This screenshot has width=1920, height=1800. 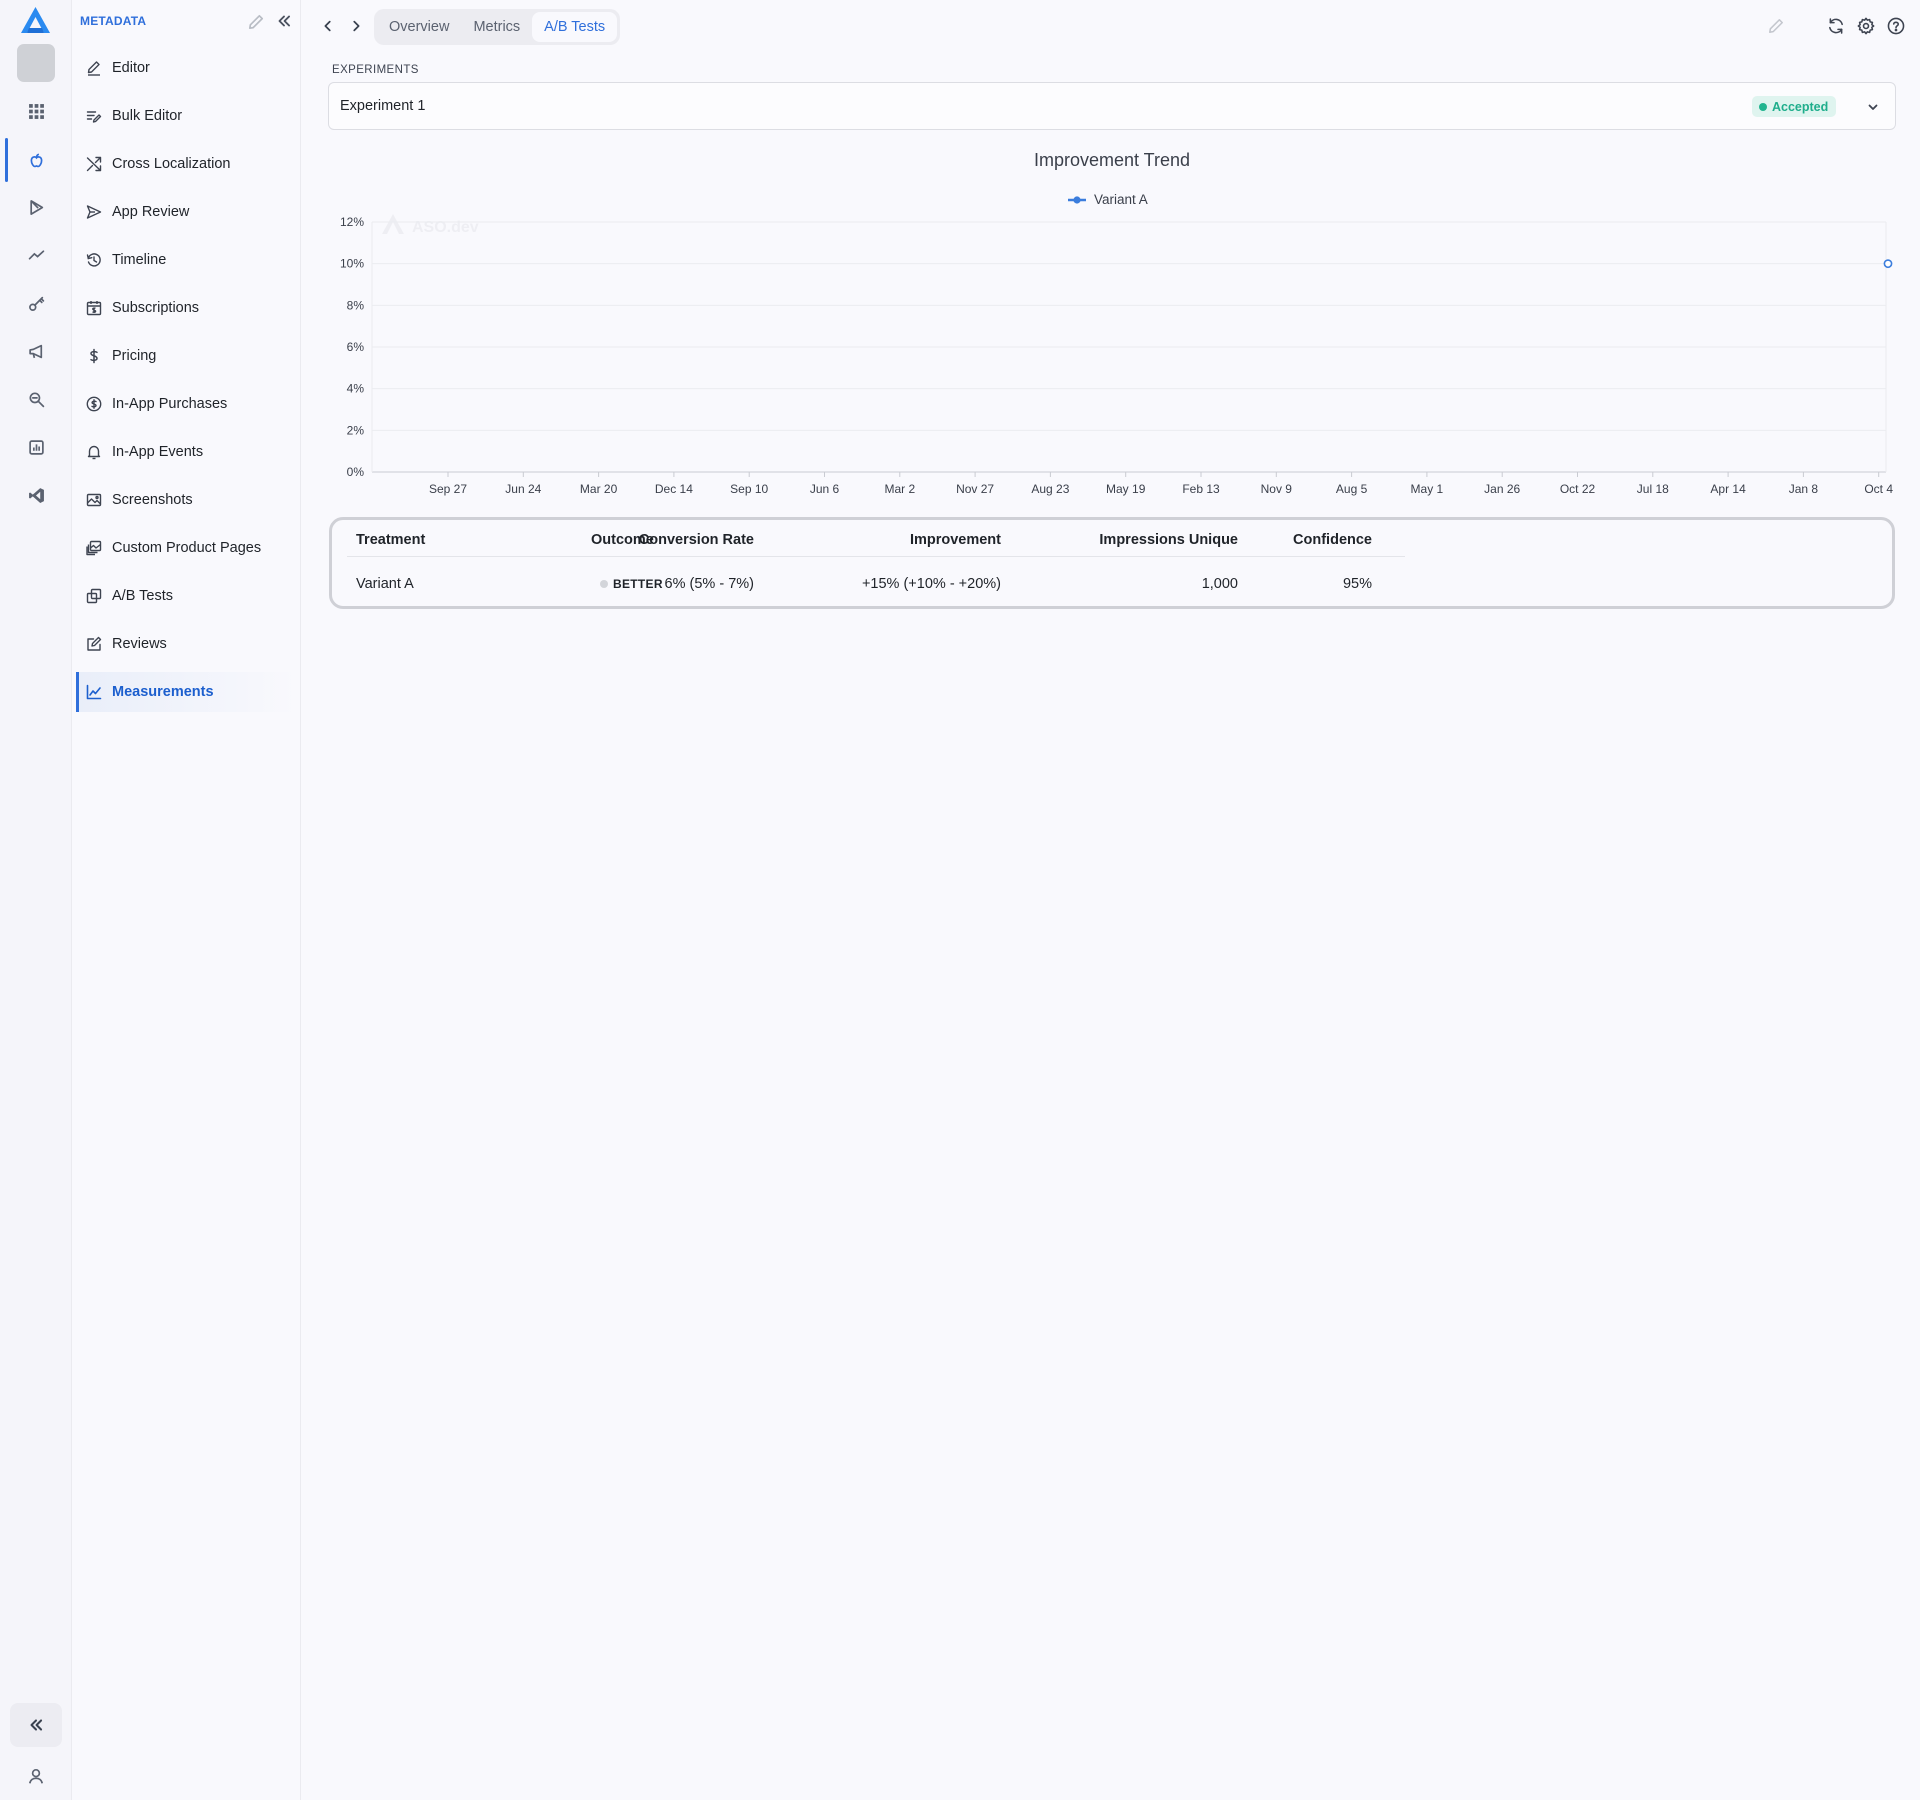 What do you see at coordinates (186, 644) in the screenshot?
I see `sidebar-item-reviews: Reviews` at bounding box center [186, 644].